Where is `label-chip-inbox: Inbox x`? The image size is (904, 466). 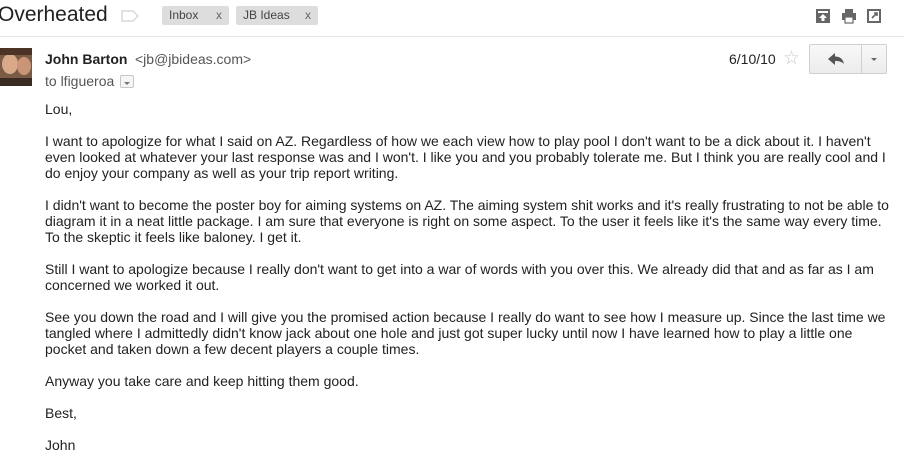 label-chip-inbox: Inbox x is located at coordinates (195, 15).